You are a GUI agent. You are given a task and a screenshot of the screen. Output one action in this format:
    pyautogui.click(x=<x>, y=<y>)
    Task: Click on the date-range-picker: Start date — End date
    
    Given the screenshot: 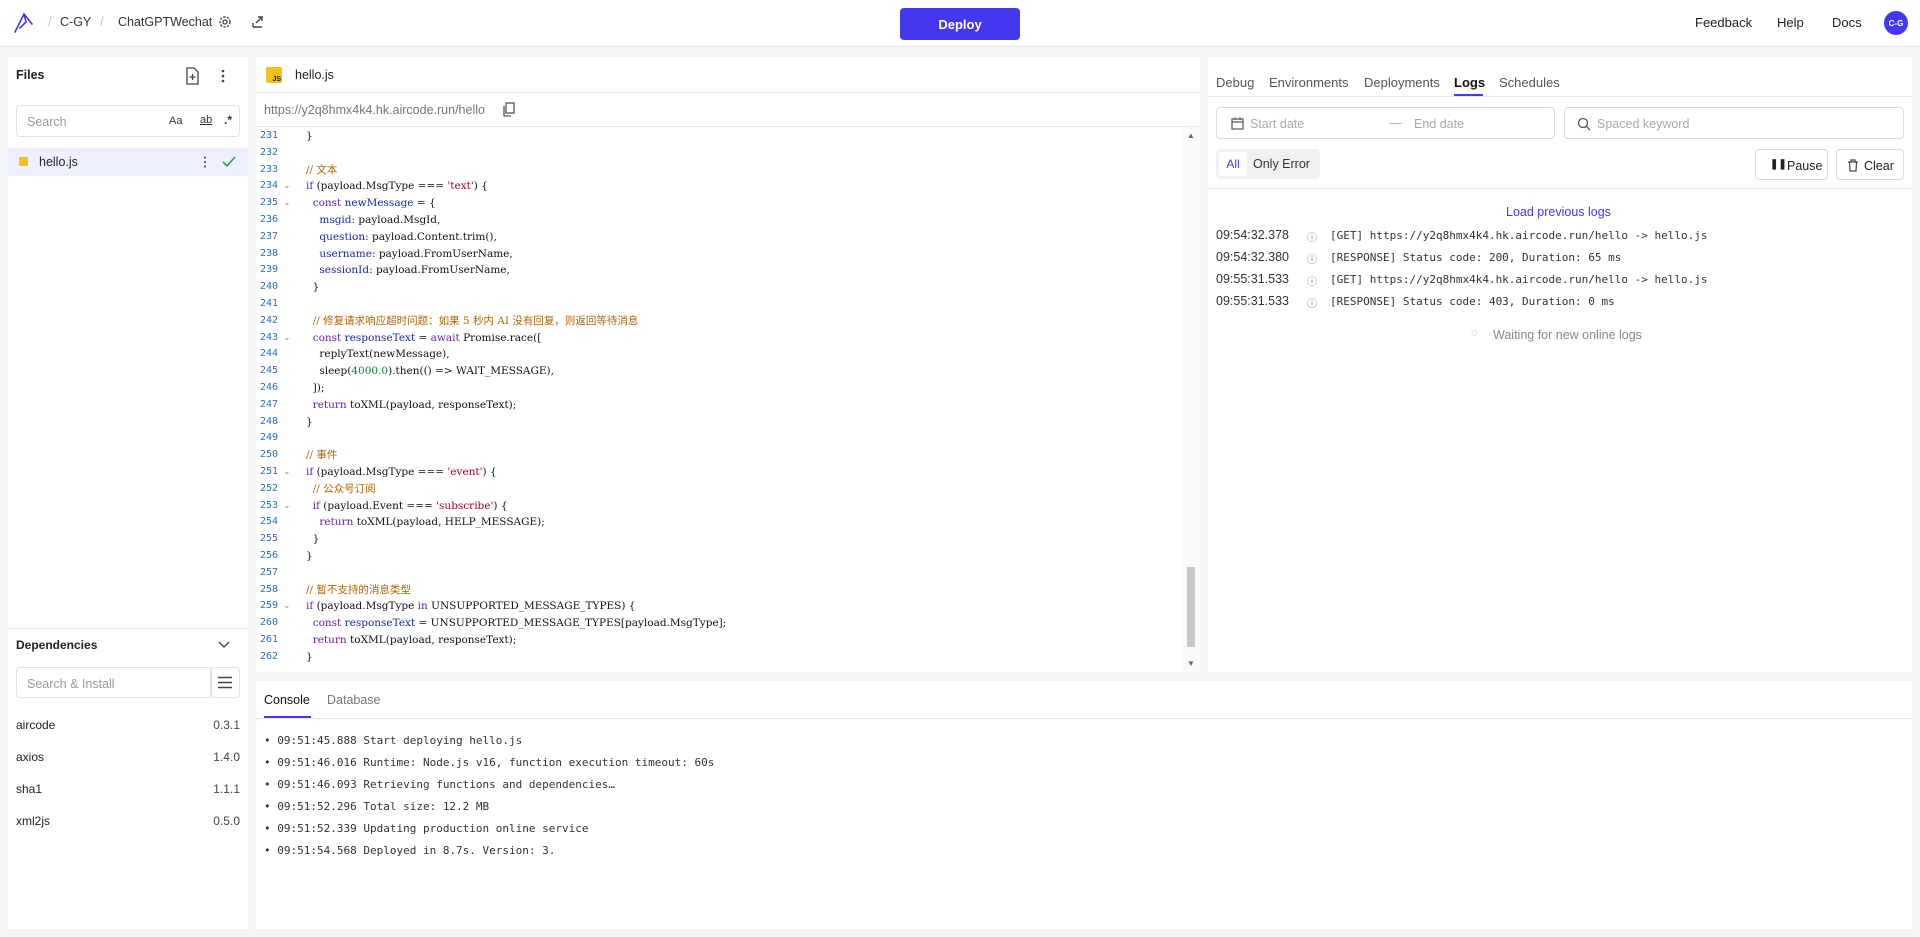 What is the action you would take?
    pyautogui.click(x=1385, y=123)
    